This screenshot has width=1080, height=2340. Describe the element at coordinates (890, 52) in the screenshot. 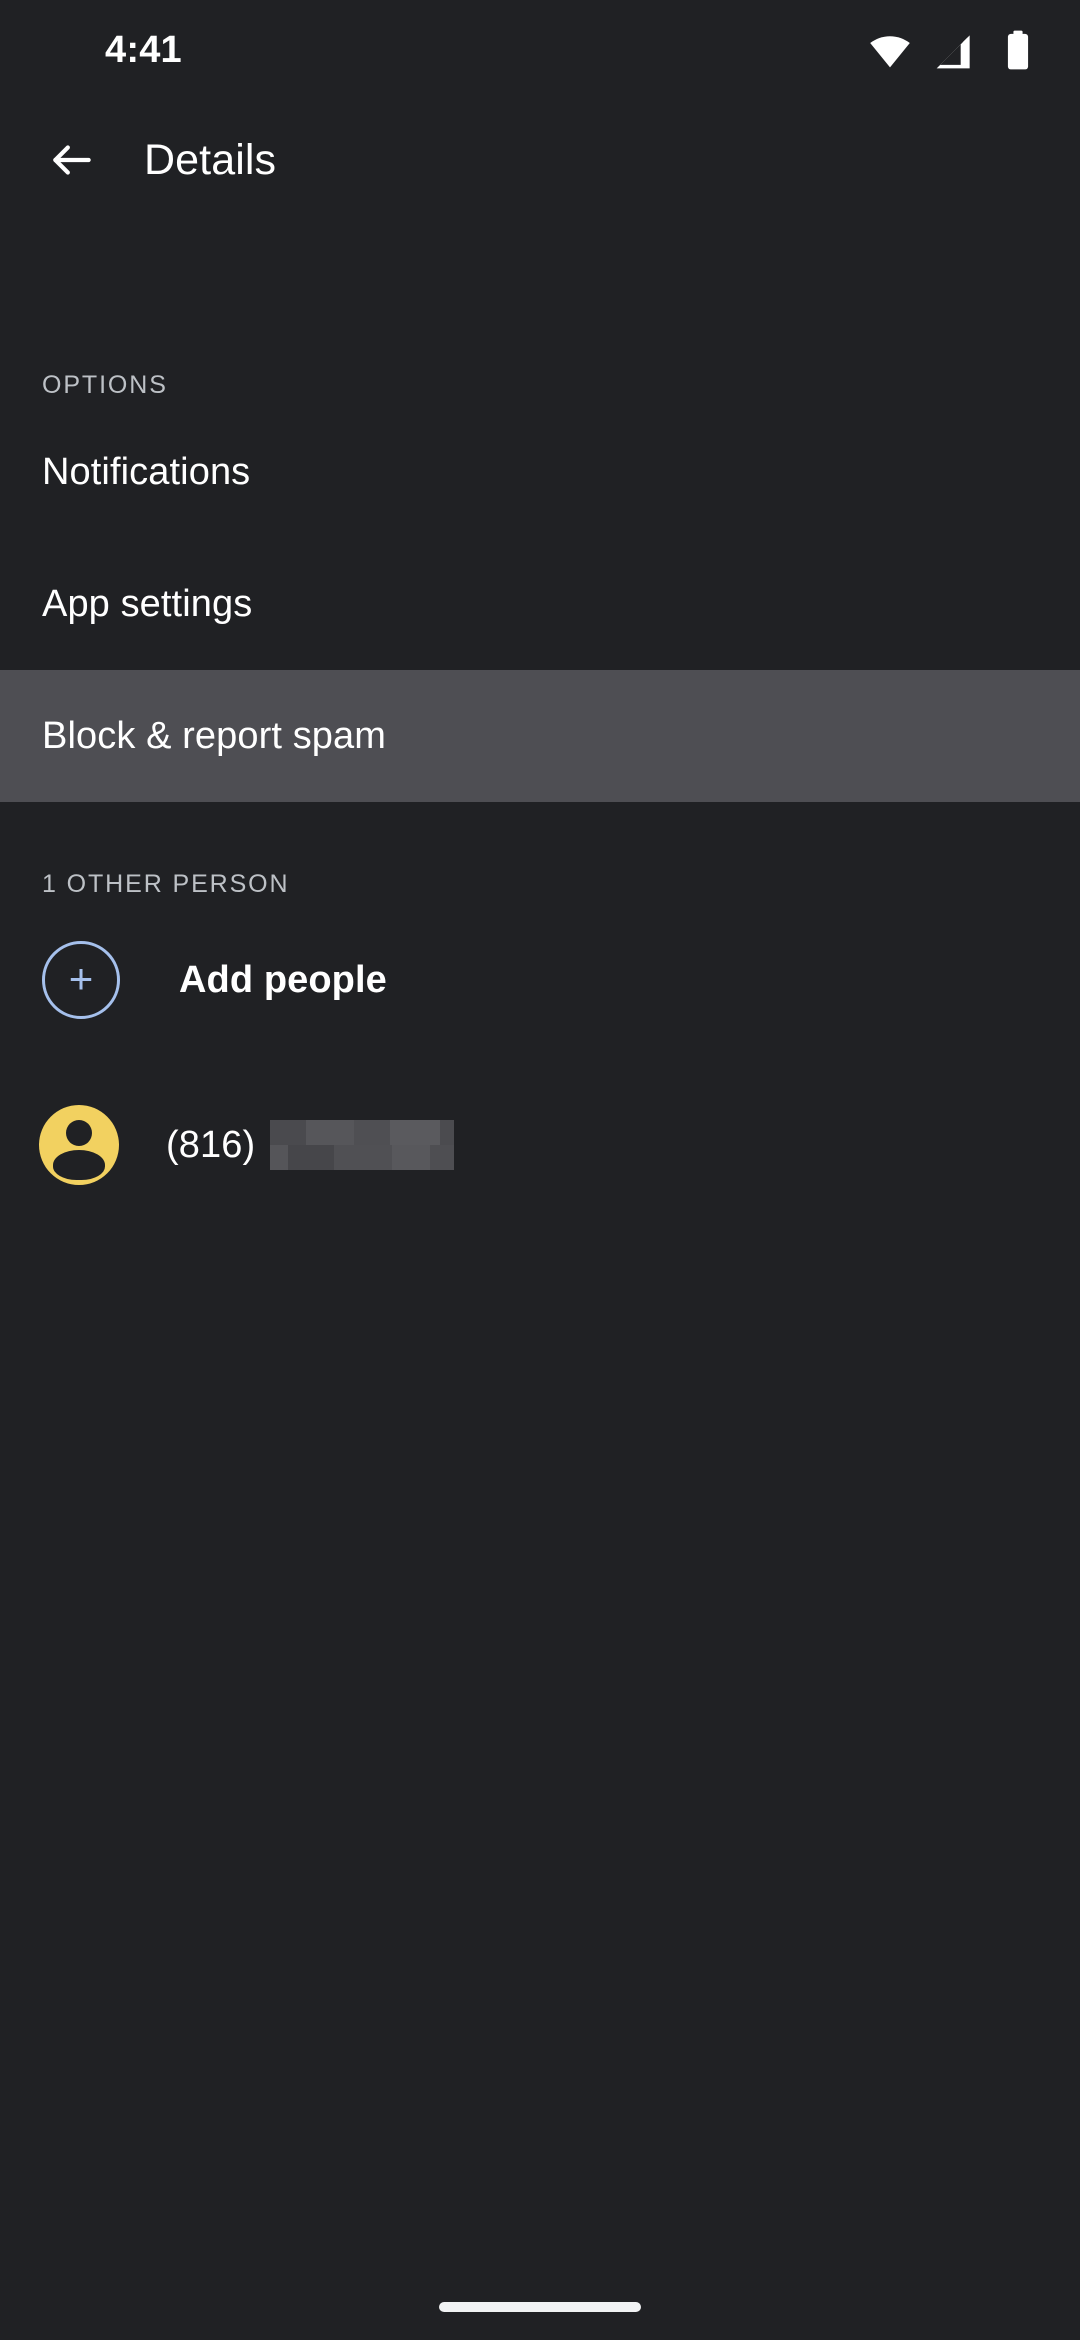

I see `wifi-icon` at that location.